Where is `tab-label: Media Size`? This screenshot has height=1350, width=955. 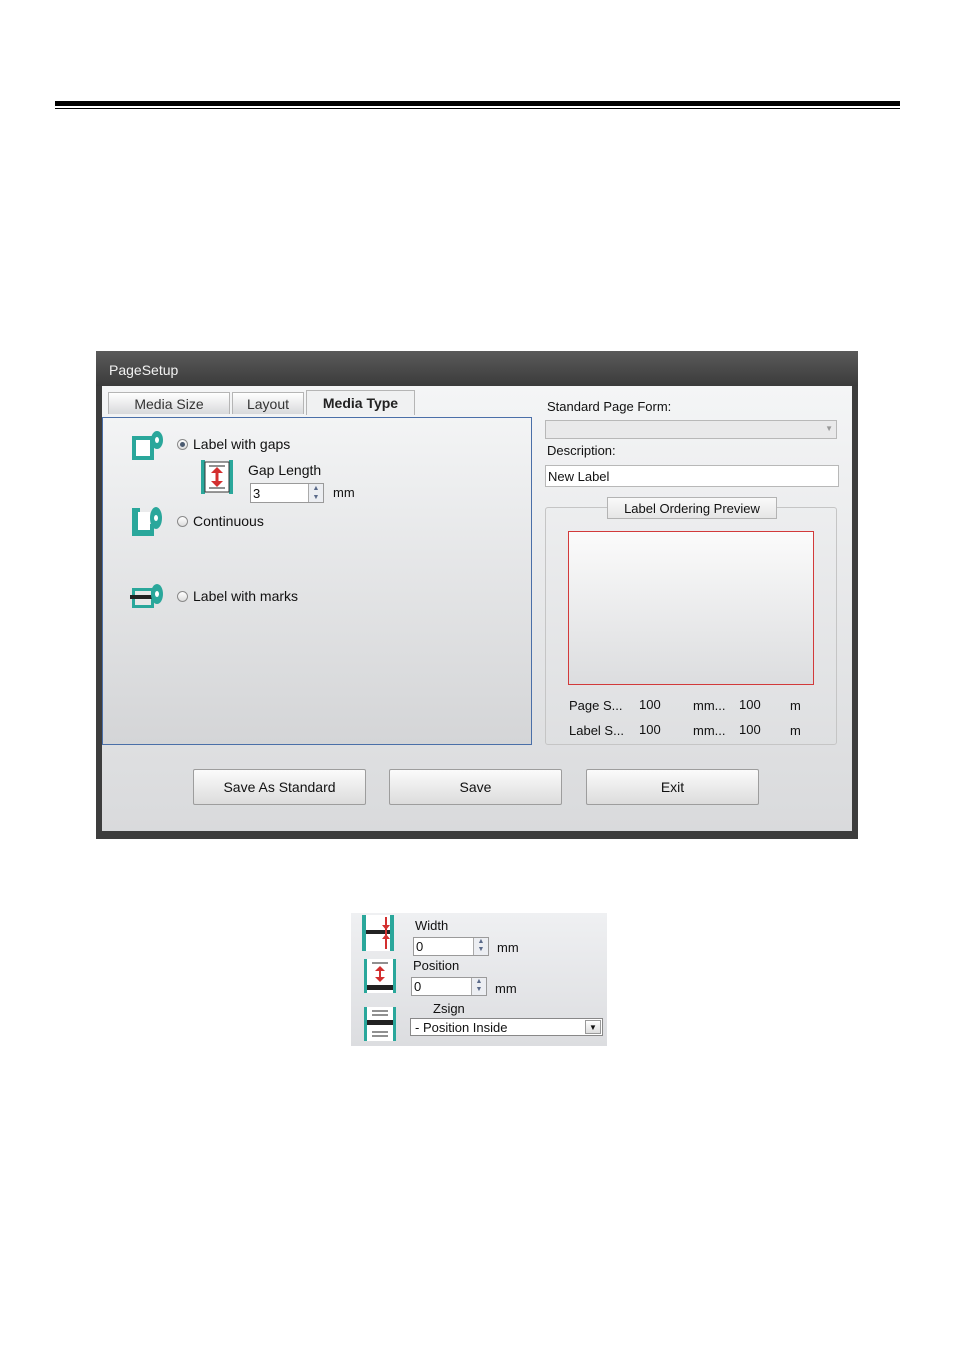
tab-label: Media Size is located at coordinates (169, 403).